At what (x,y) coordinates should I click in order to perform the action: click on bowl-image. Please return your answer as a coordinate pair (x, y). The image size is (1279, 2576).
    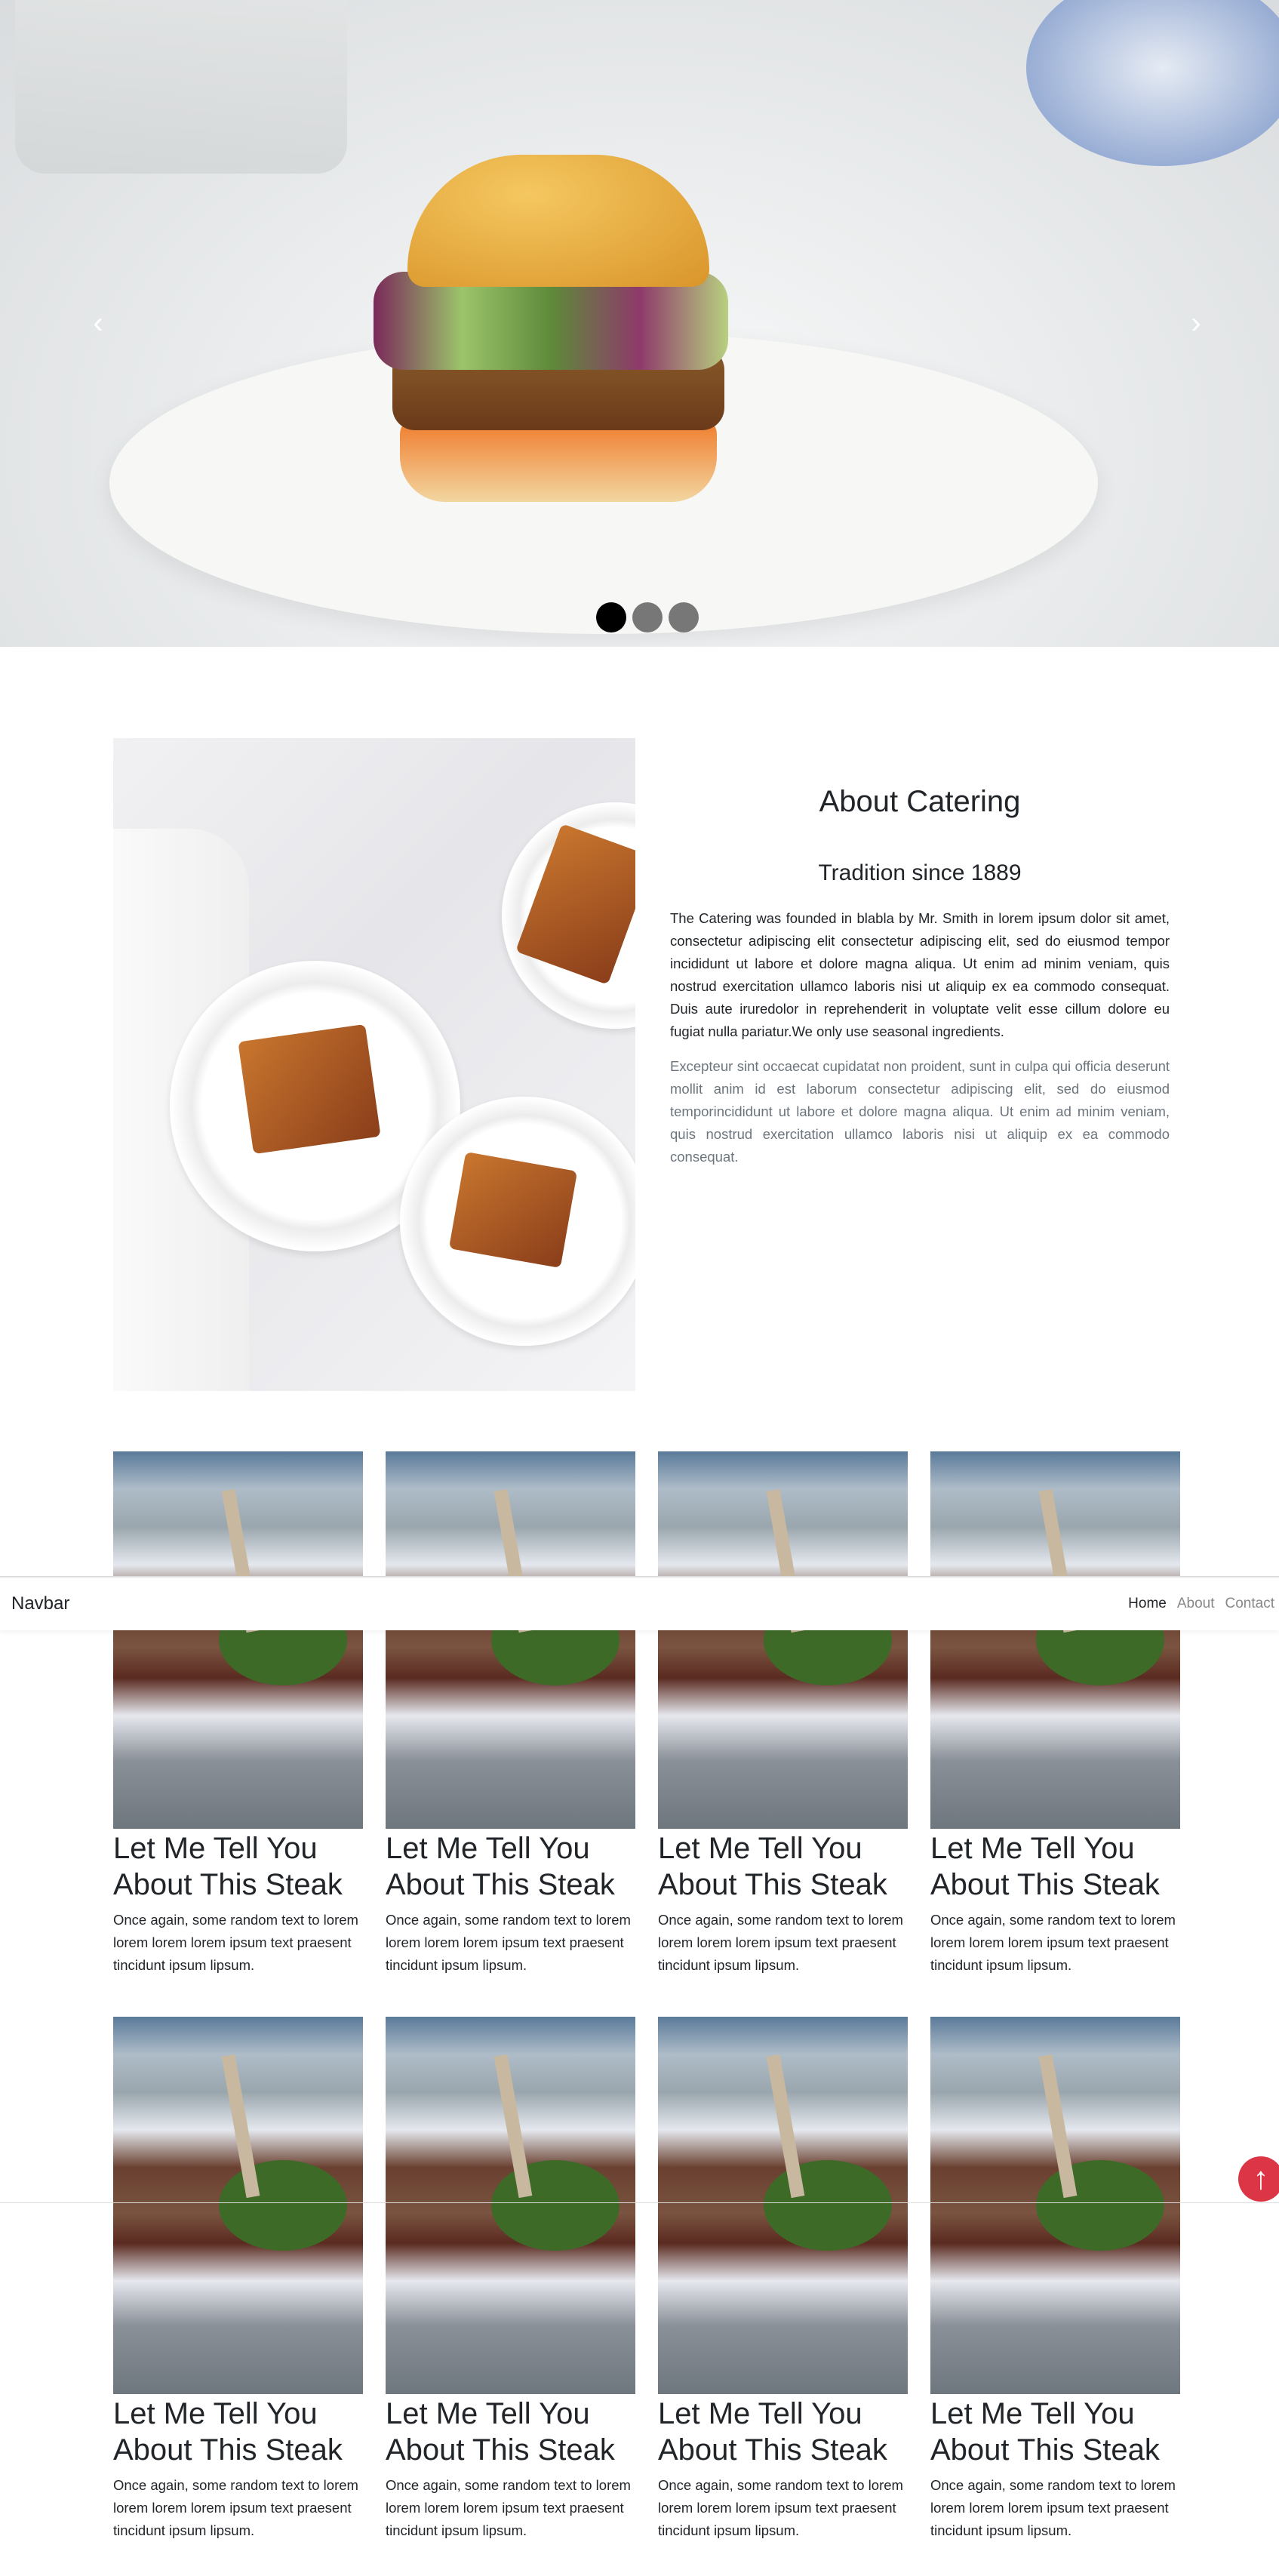
    Looking at the image, I should click on (1152, 83).